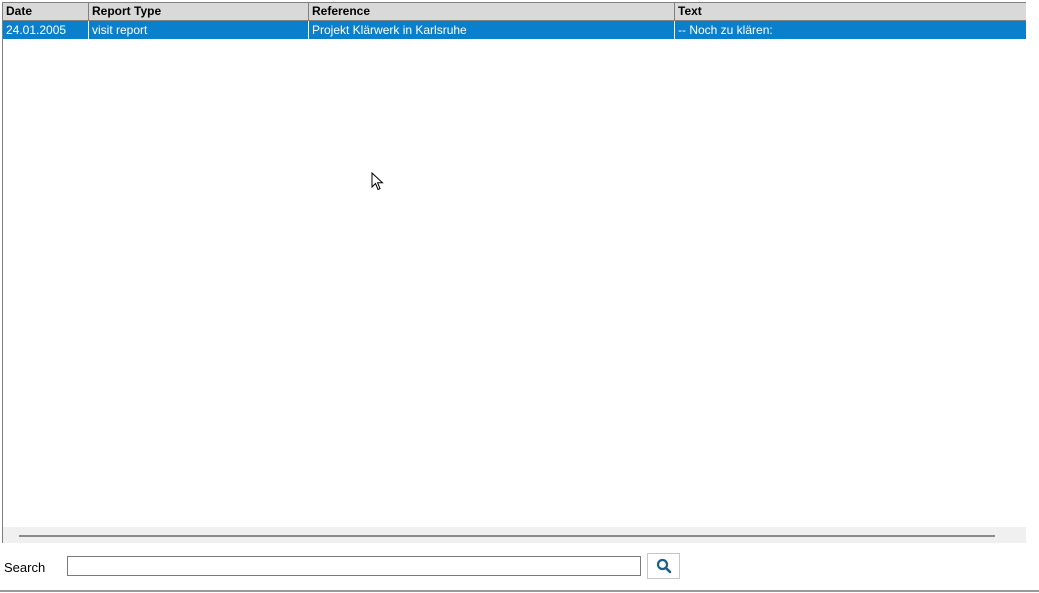 The width and height of the screenshot is (1039, 593). I want to click on column-header-text: Text, so click(850, 11).